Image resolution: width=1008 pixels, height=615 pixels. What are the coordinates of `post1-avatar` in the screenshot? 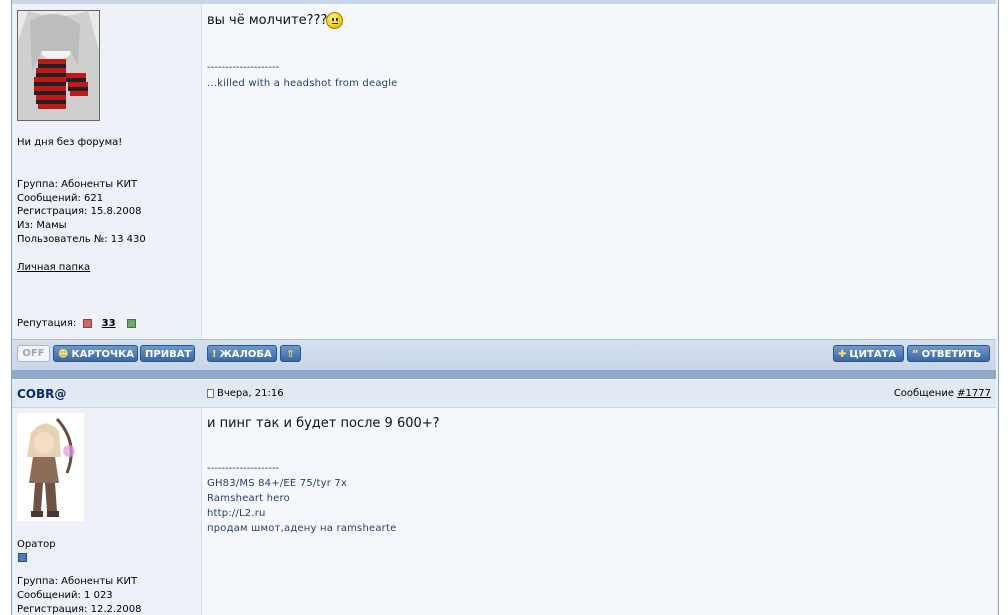 It's located at (58, 65).